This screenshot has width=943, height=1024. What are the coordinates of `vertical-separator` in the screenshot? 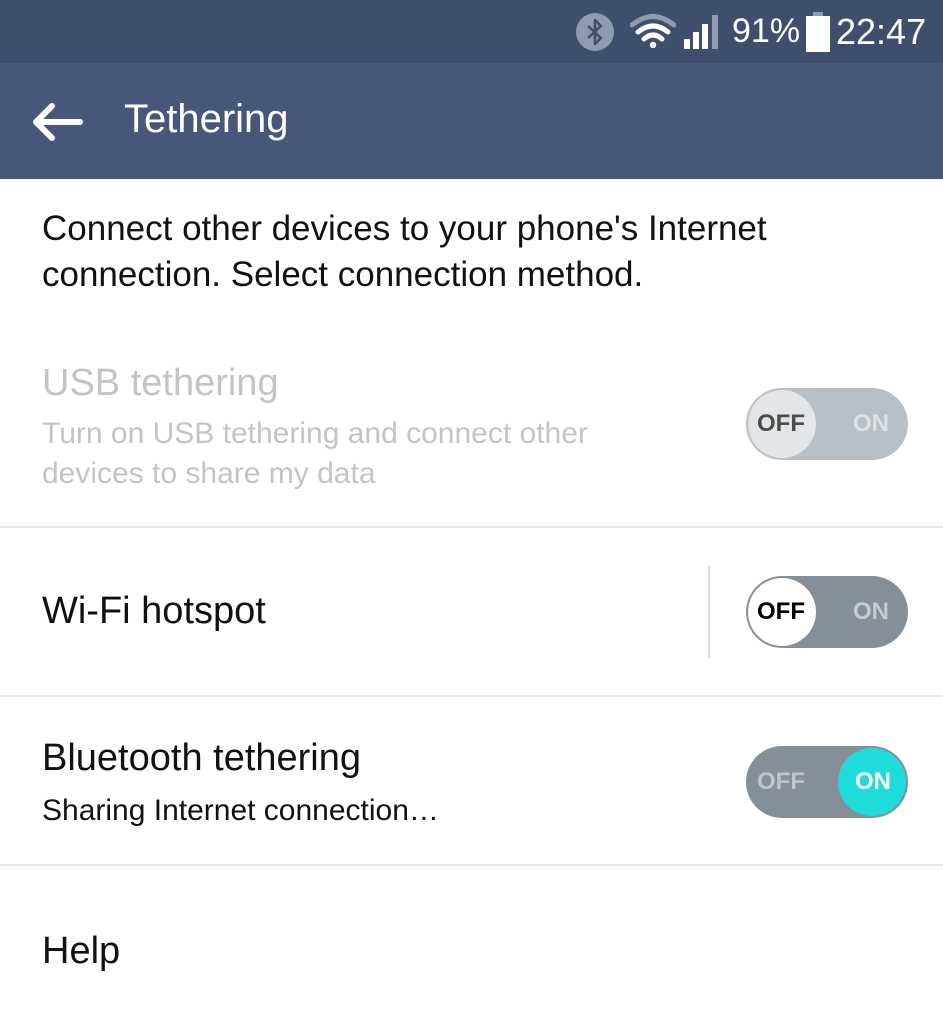 It's located at (709, 612).